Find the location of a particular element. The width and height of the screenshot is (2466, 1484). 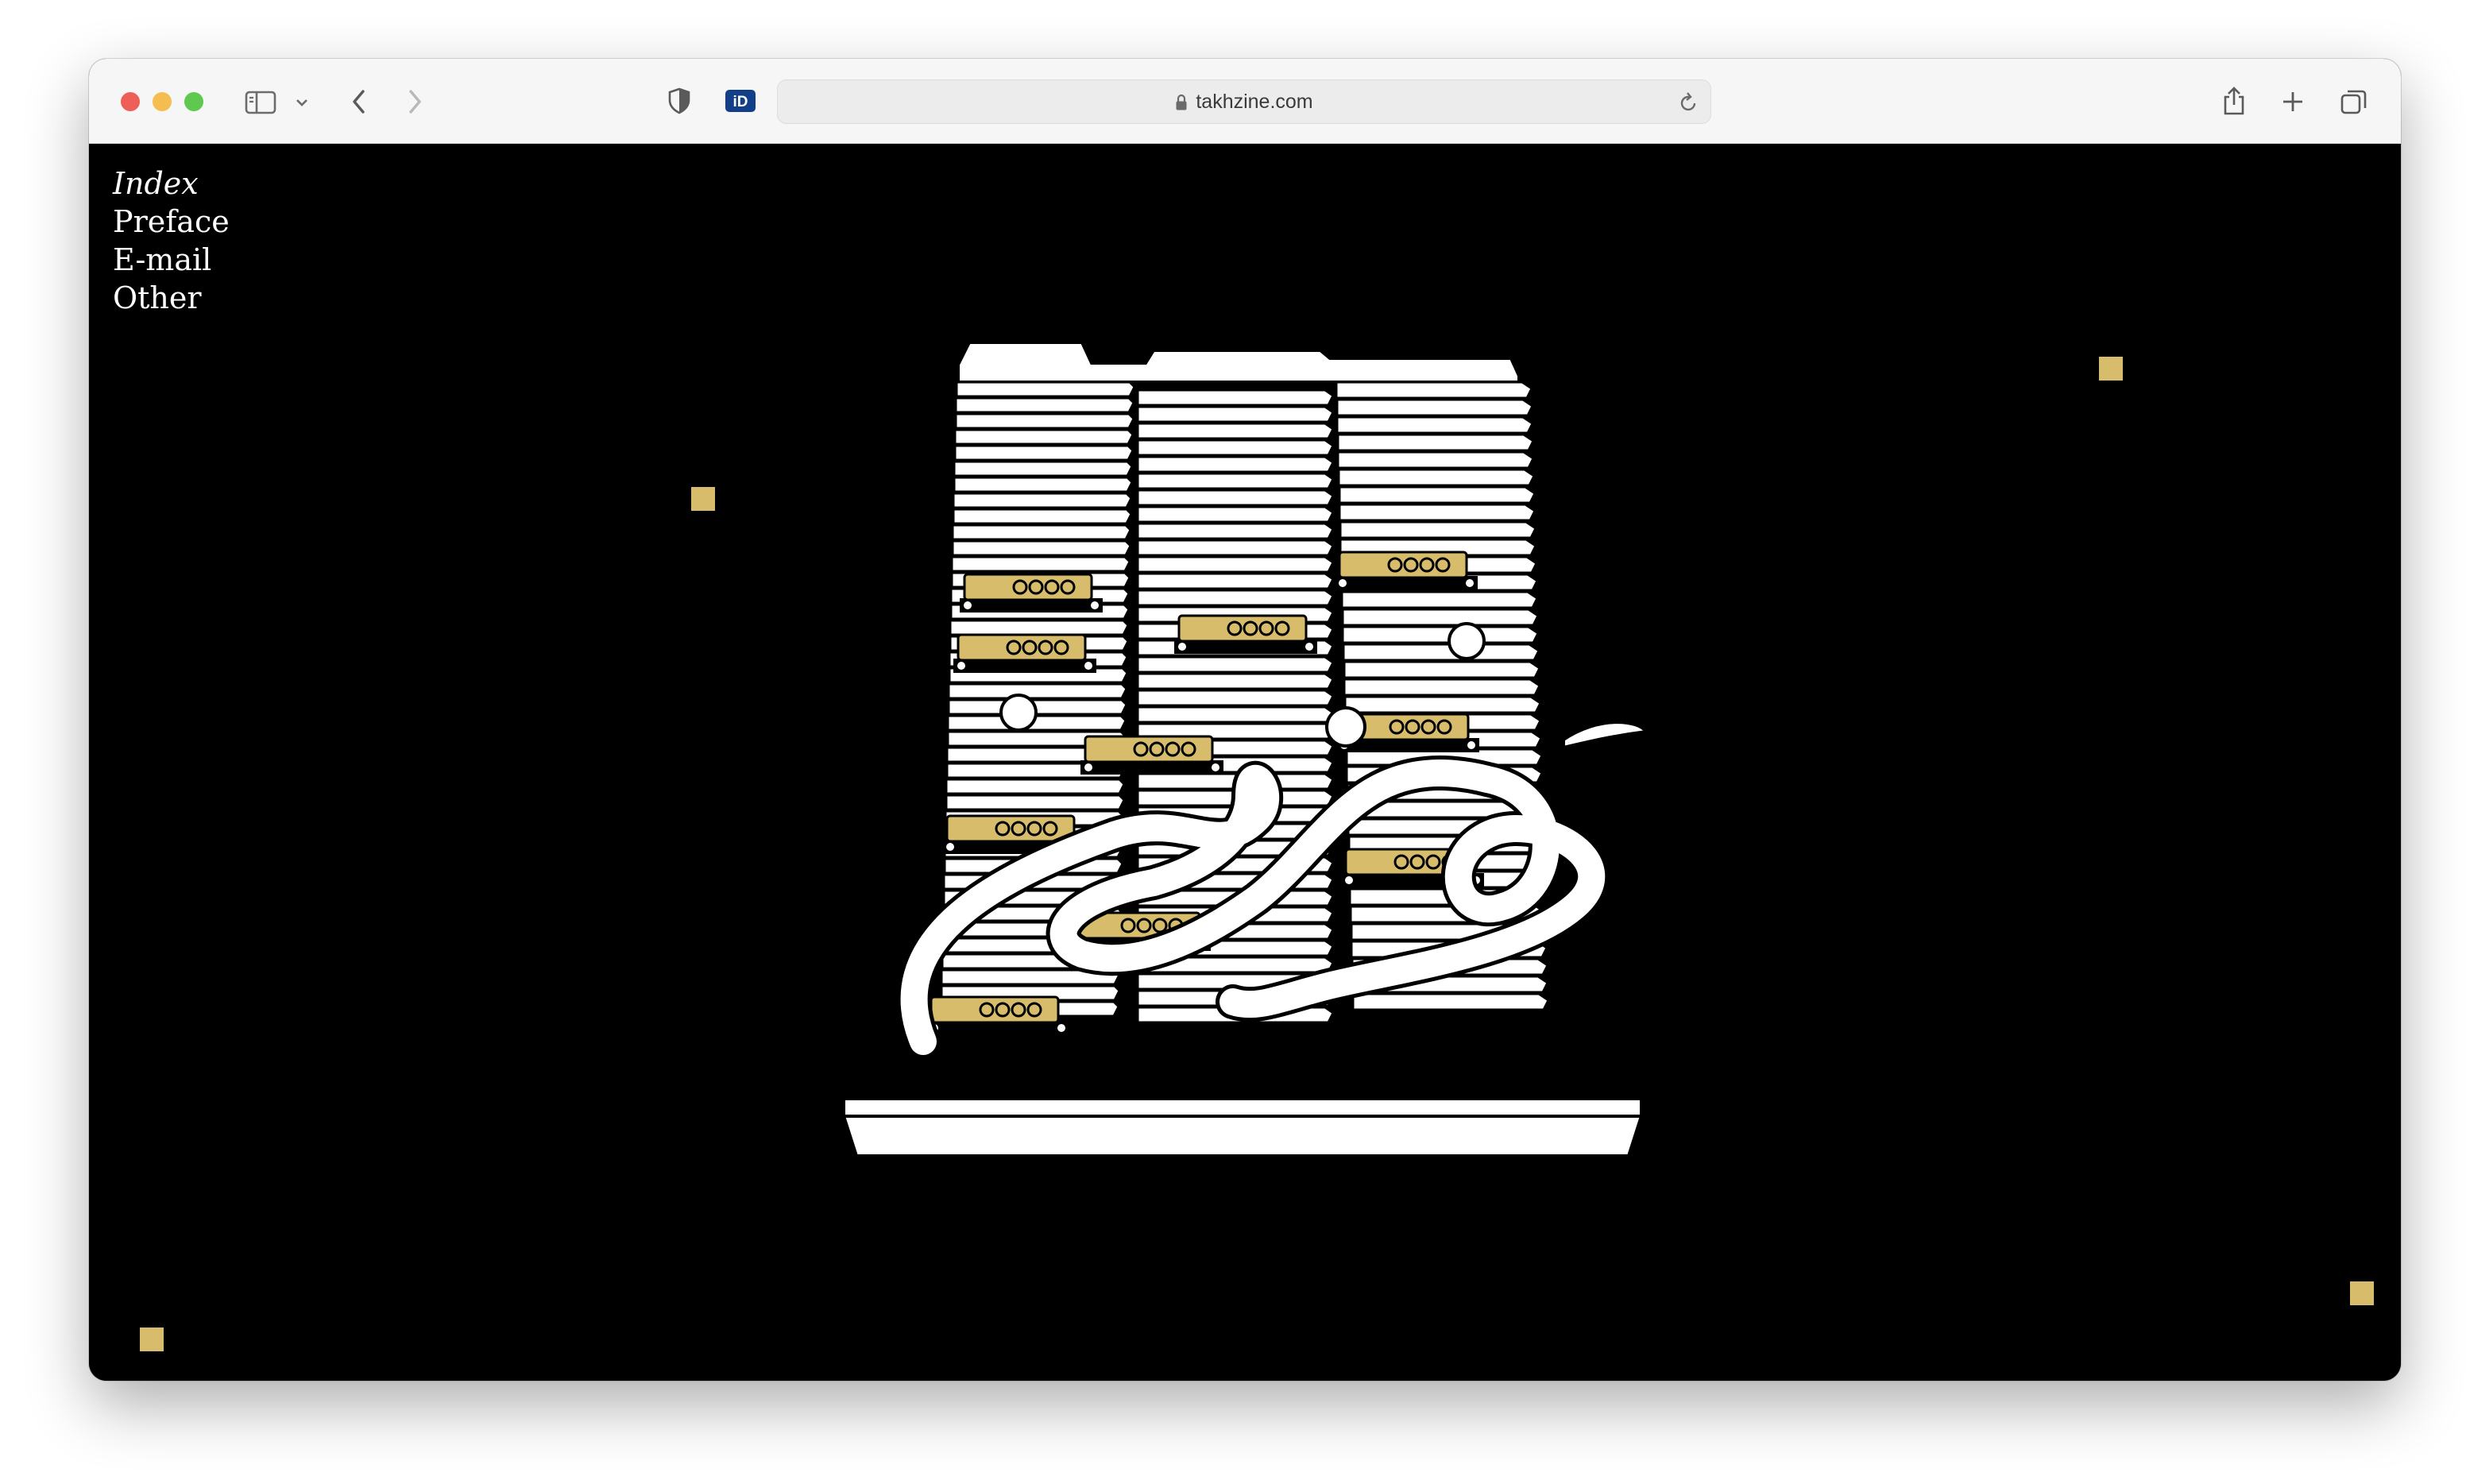

close-window-button is located at coordinates (130, 101).